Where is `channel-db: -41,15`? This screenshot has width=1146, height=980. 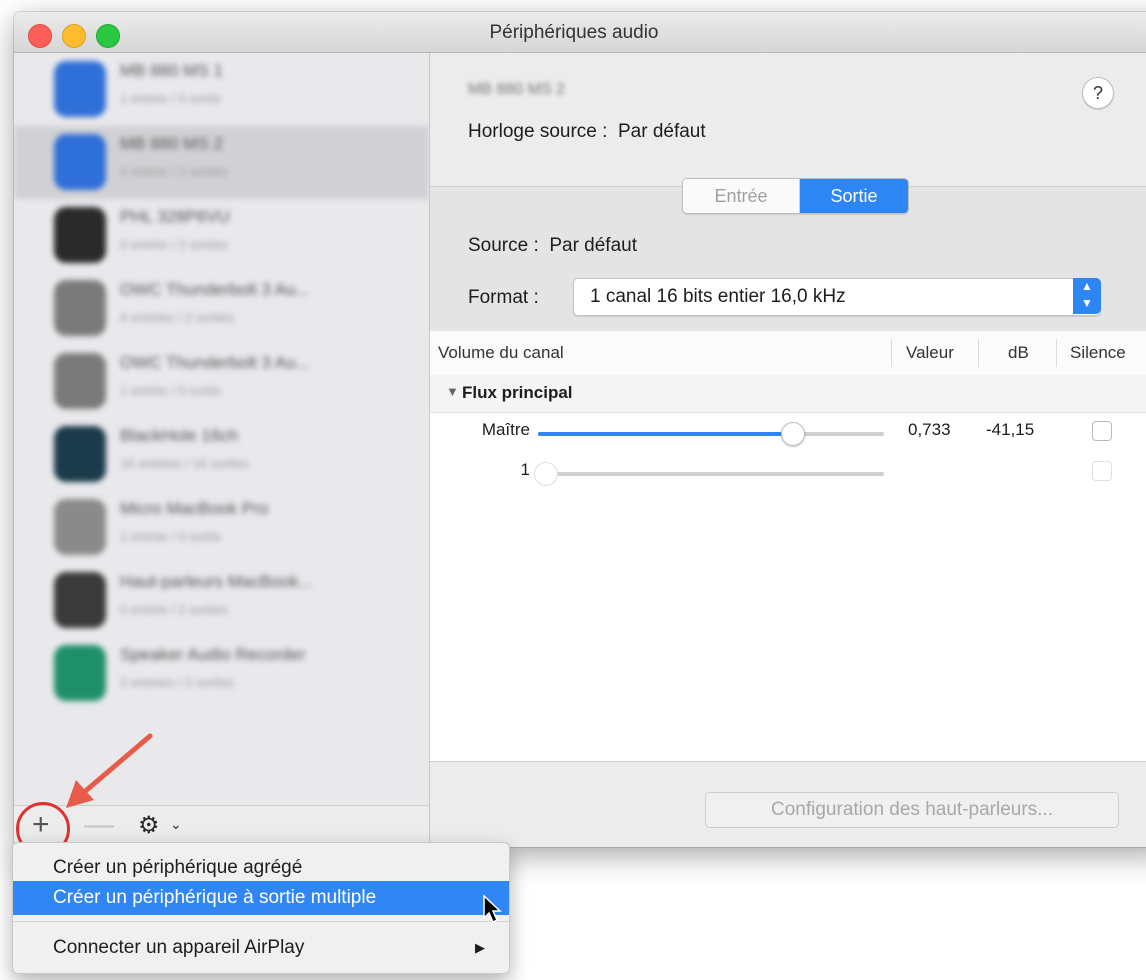 channel-db: -41,15 is located at coordinates (1010, 430).